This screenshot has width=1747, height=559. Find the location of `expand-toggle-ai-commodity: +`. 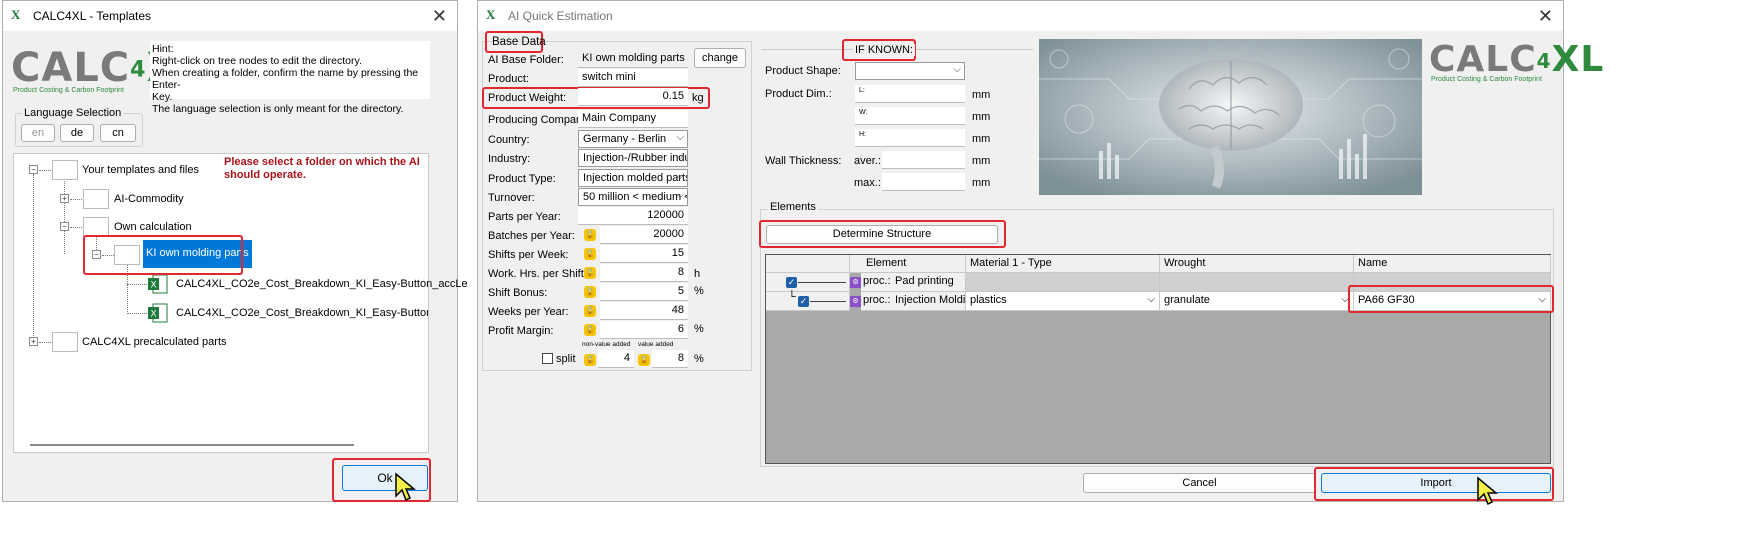

expand-toggle-ai-commodity: + is located at coordinates (64, 198).